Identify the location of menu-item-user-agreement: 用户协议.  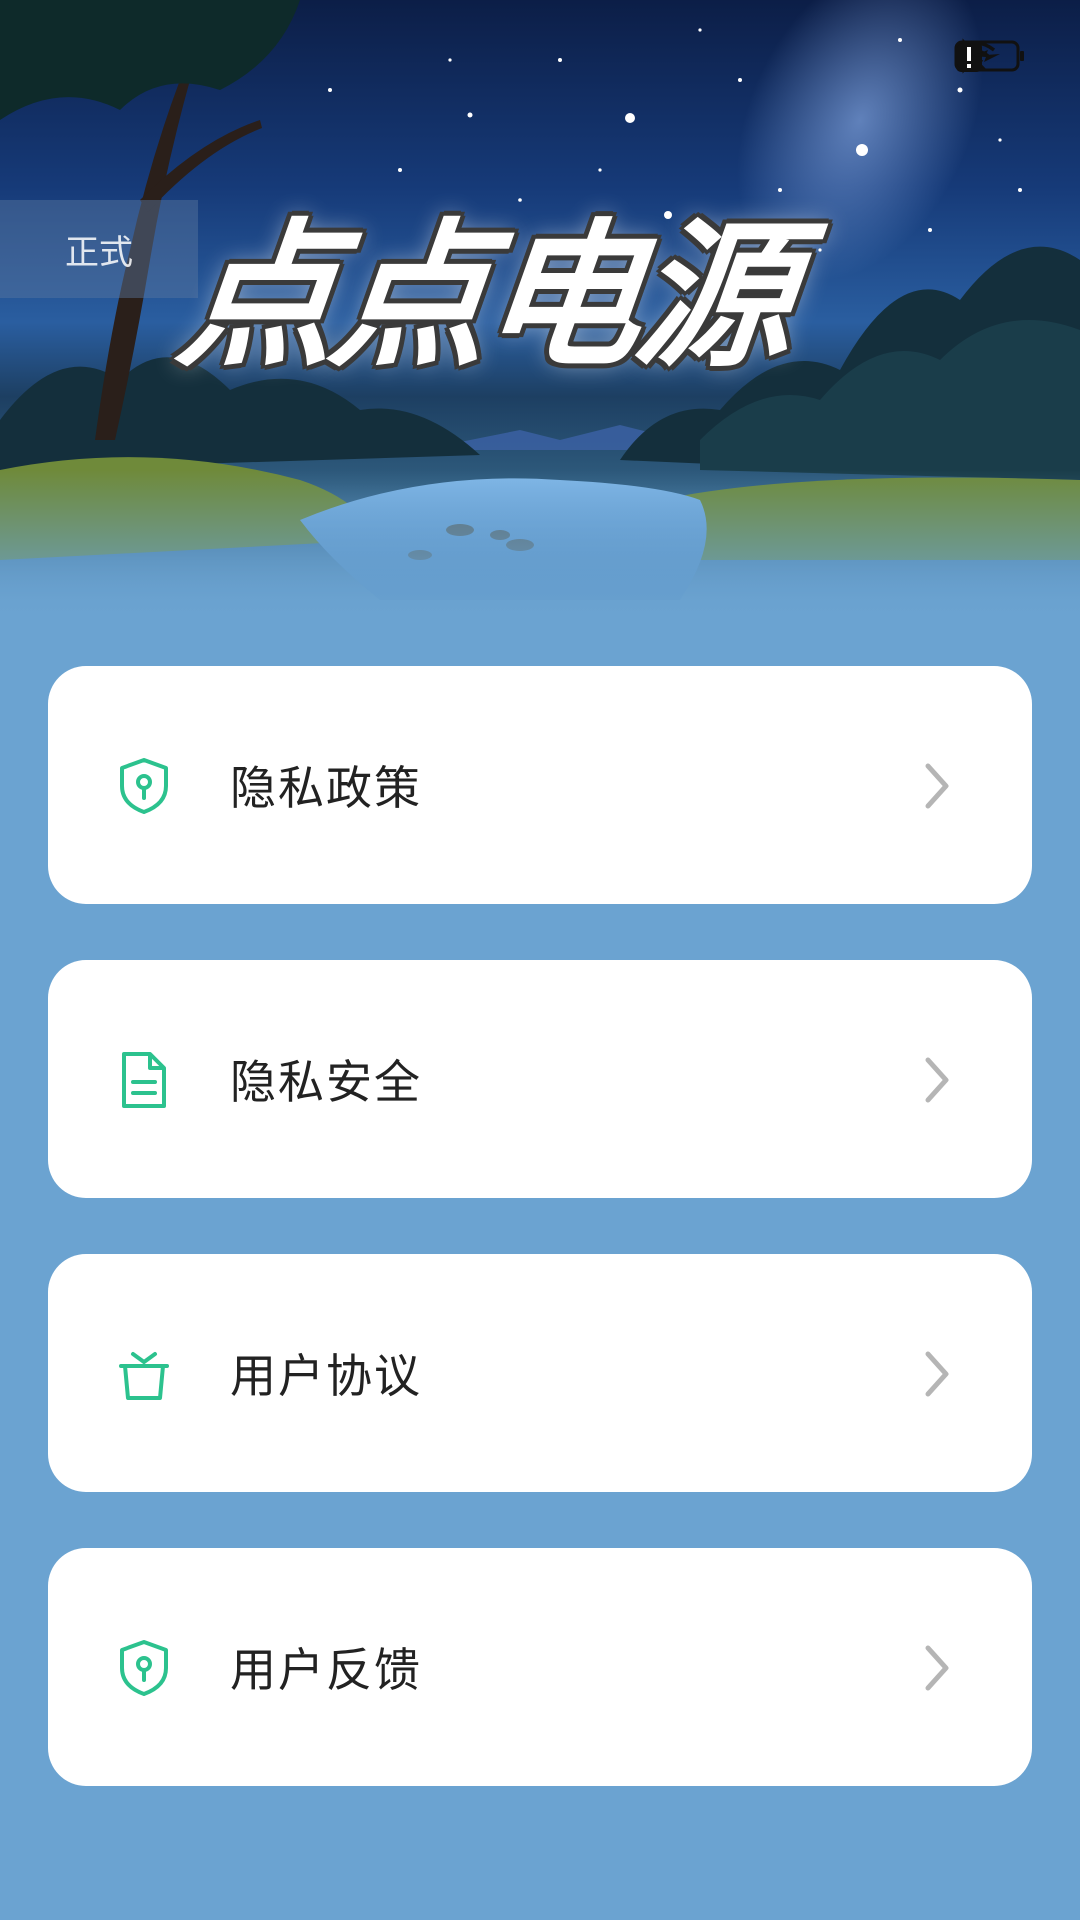
(540, 1373).